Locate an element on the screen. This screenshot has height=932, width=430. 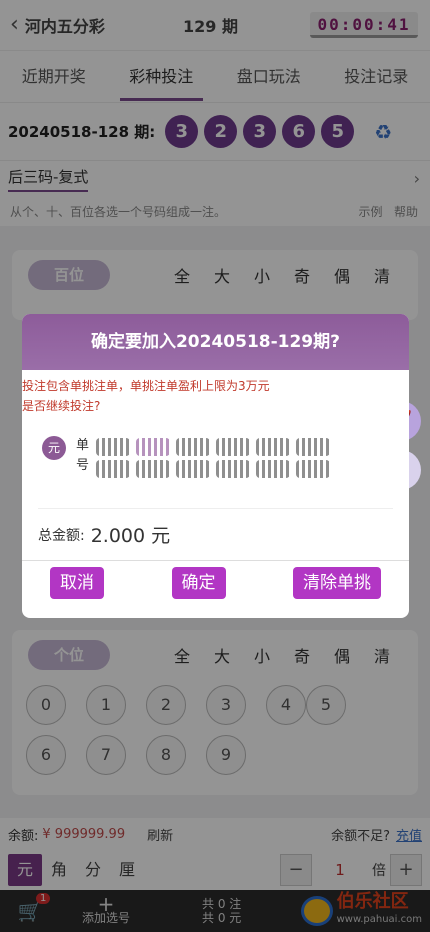
dialog-bet-detail: 元 单号 is located at coordinates (215, 462).